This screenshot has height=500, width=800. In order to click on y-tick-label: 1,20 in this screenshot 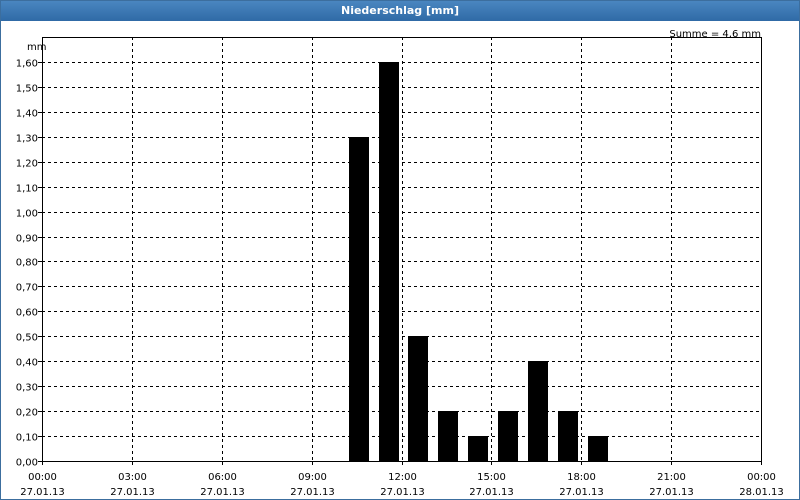, I will do `click(27, 164)`.